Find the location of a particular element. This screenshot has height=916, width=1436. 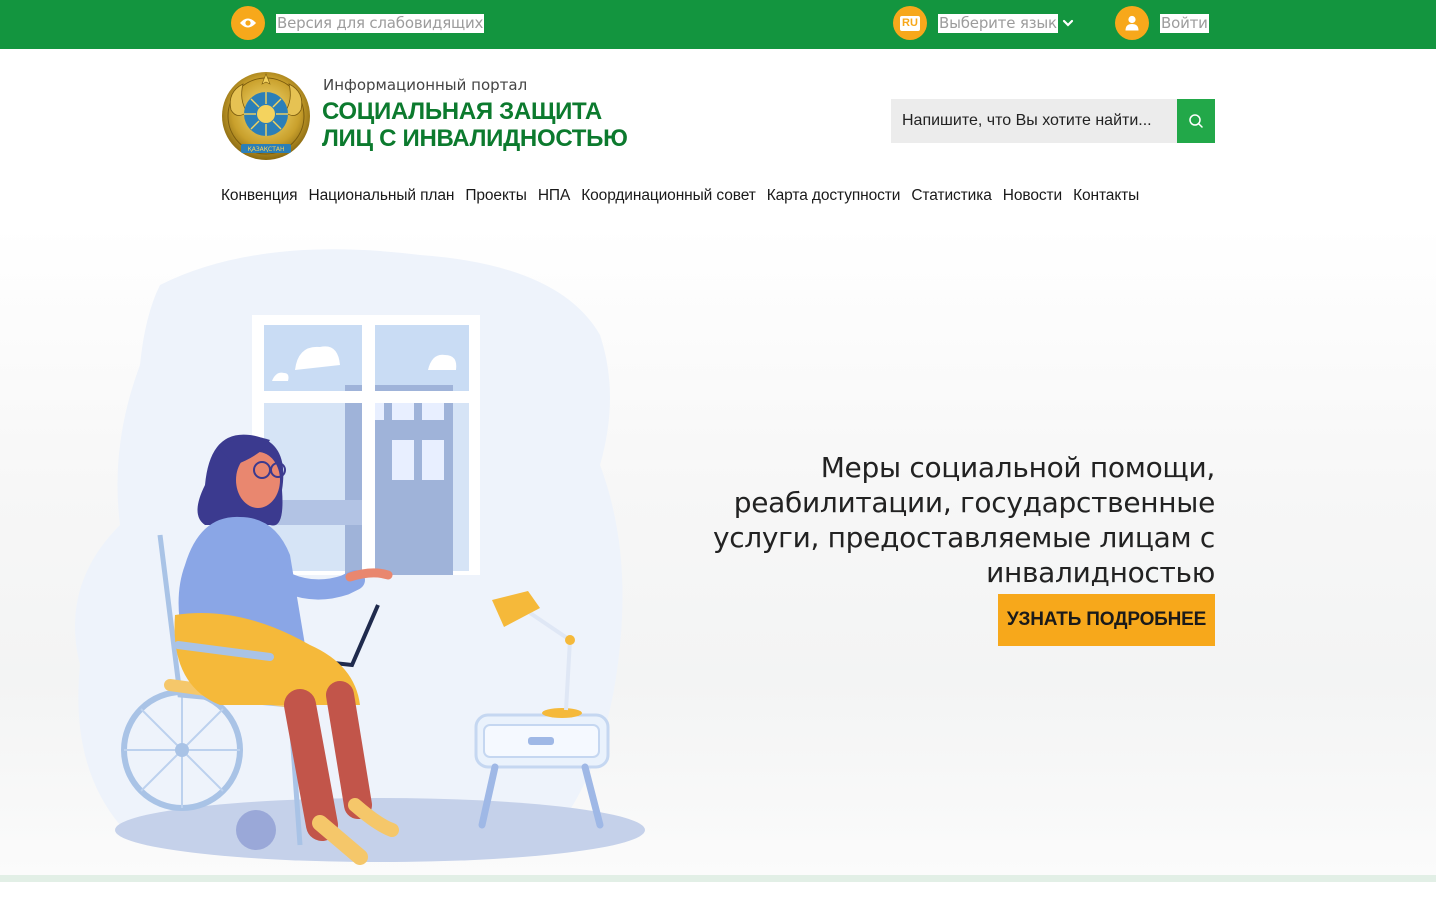

eye-icon is located at coordinates (248, 23).